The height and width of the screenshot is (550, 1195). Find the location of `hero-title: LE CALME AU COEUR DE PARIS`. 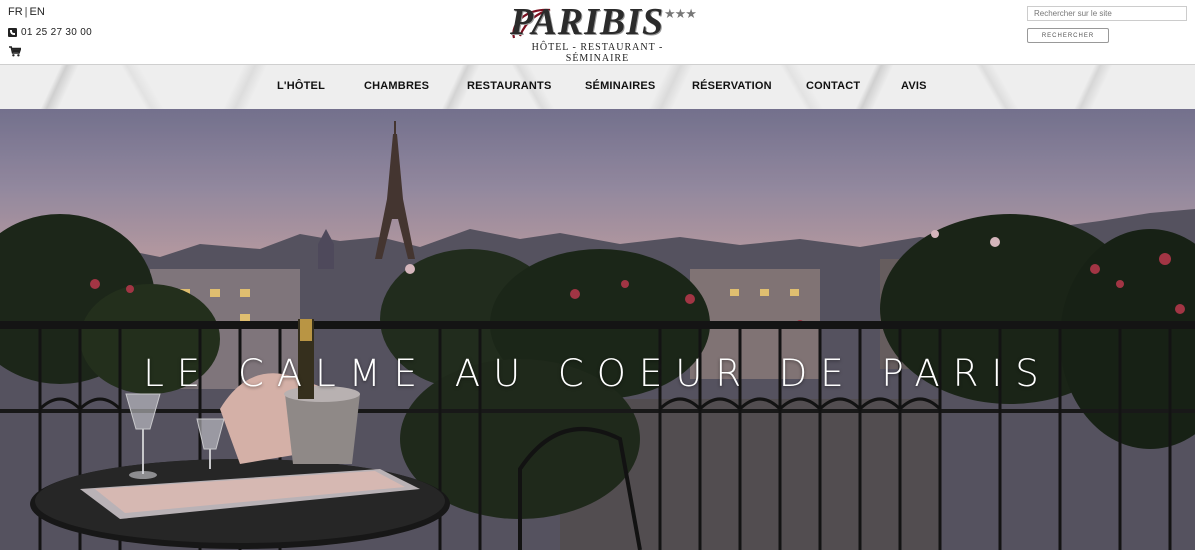

hero-title: LE CALME AU COEUR DE PARIS is located at coordinates (597, 373).